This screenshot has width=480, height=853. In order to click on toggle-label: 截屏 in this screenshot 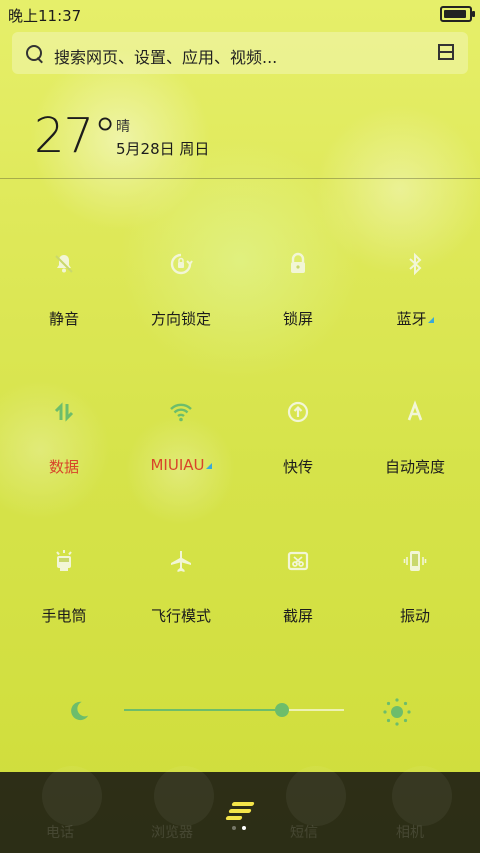, I will do `click(297, 616)`.